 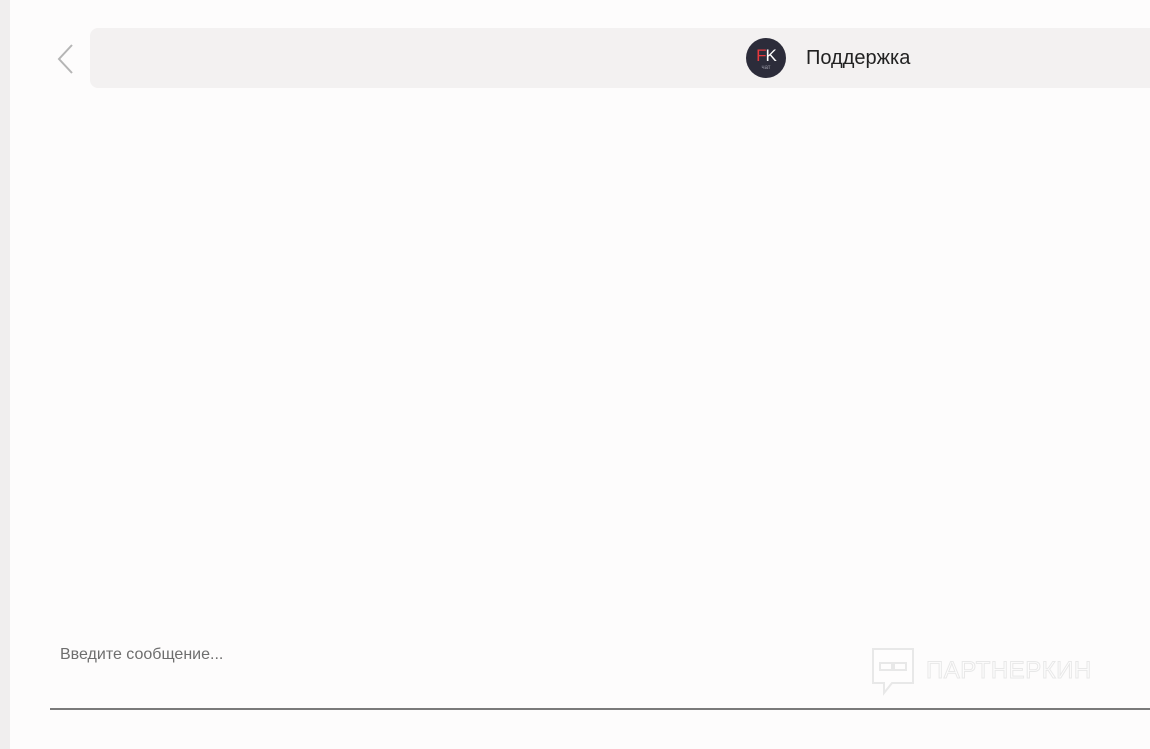 I want to click on avatar-letter-k: K, so click(x=771, y=55).